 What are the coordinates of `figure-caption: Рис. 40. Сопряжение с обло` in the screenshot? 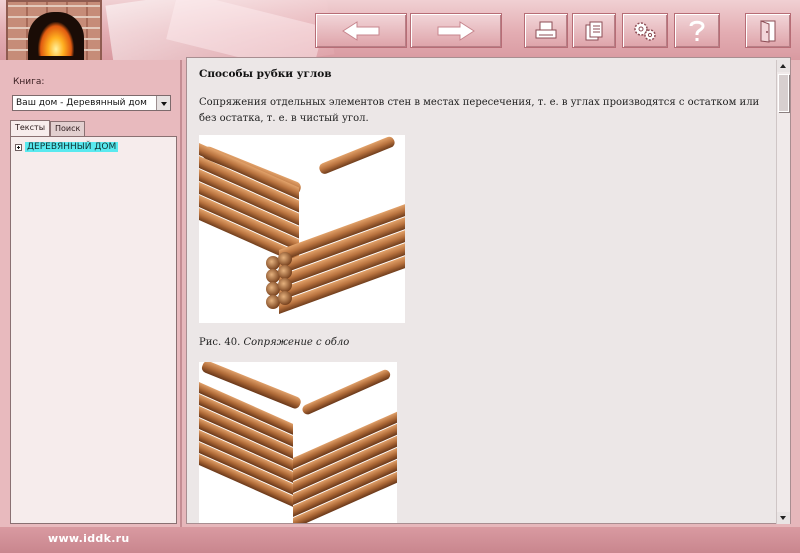 It's located at (274, 342).